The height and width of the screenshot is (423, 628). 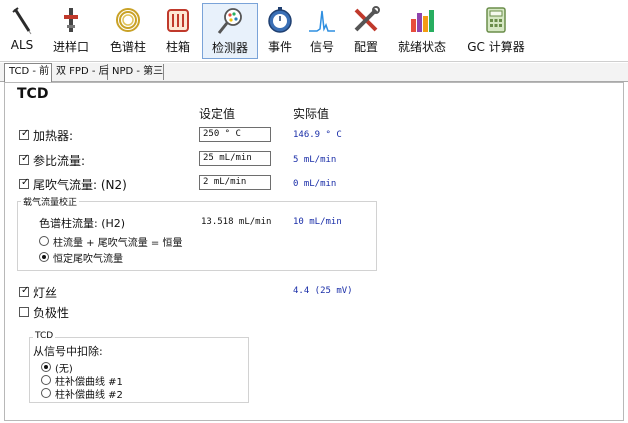 I want to click on subtract-group-caption: TCD, so click(x=44, y=336).